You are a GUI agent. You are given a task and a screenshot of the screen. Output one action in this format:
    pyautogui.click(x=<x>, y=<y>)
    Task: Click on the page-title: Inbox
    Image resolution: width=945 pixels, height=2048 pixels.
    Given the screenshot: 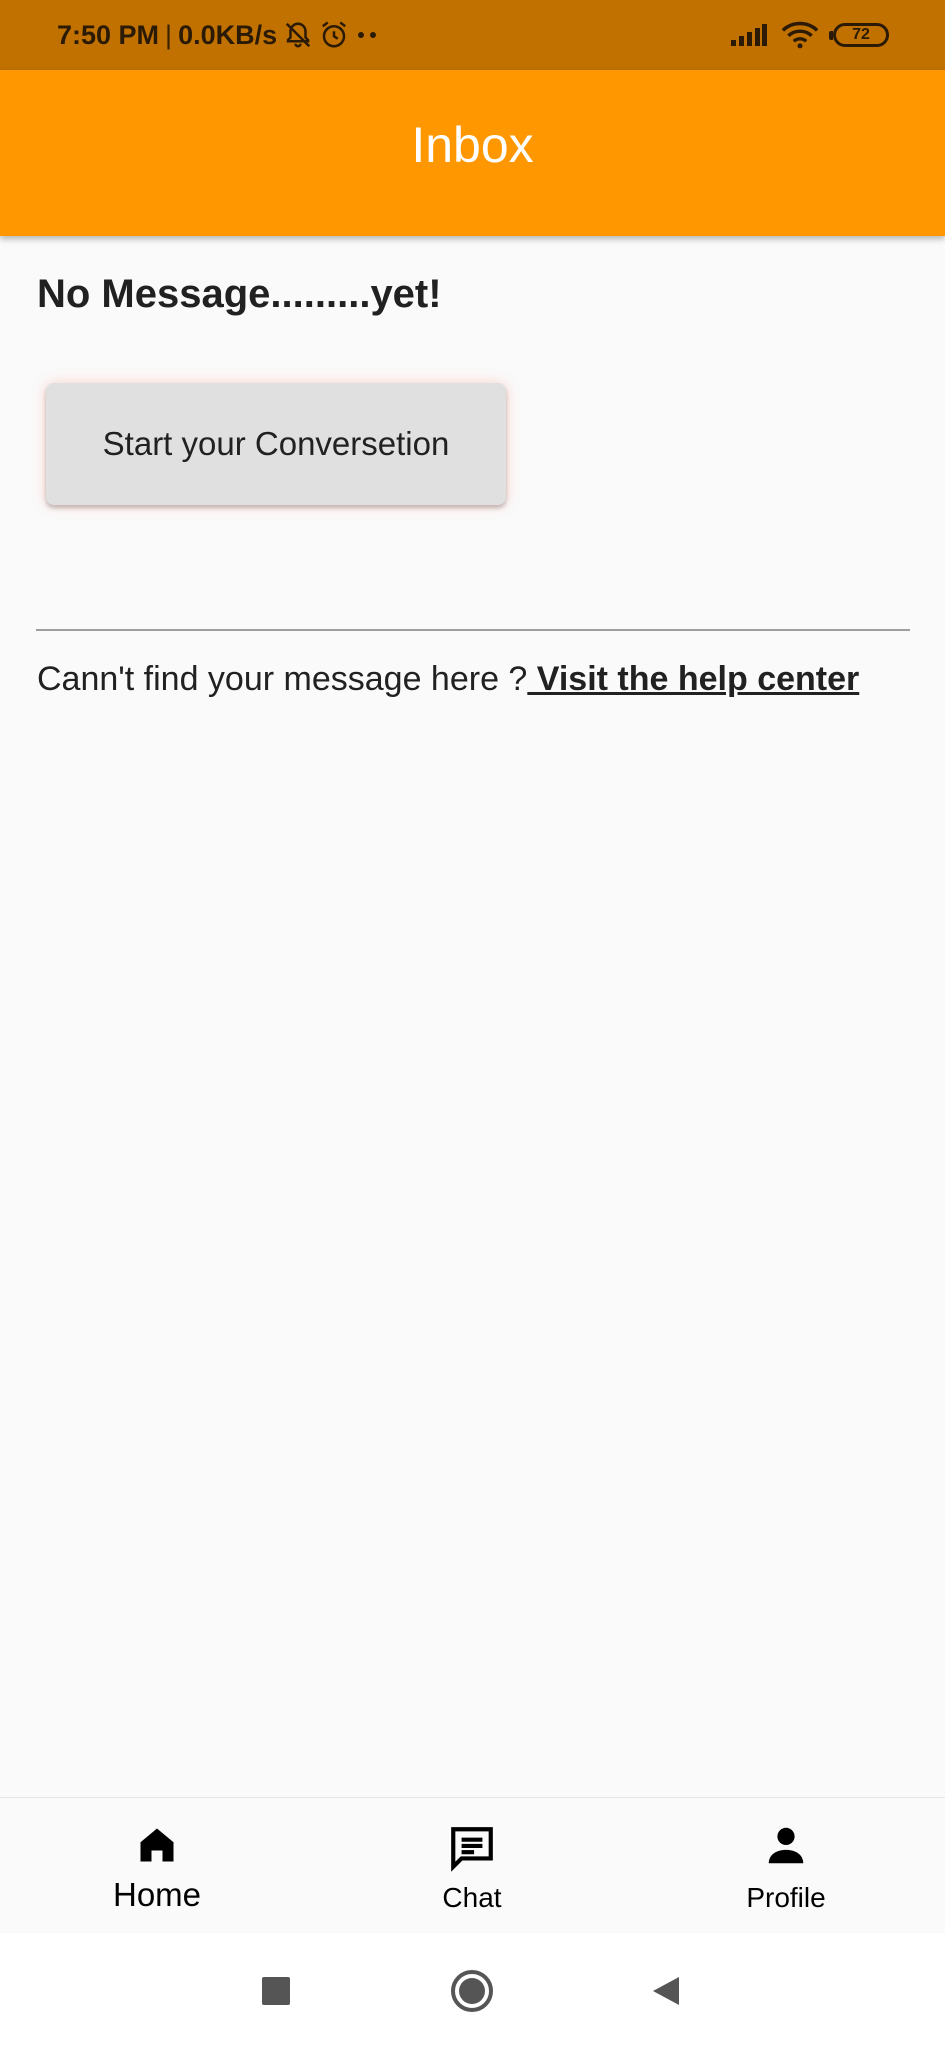 What is the action you would take?
    pyautogui.click(x=472, y=145)
    